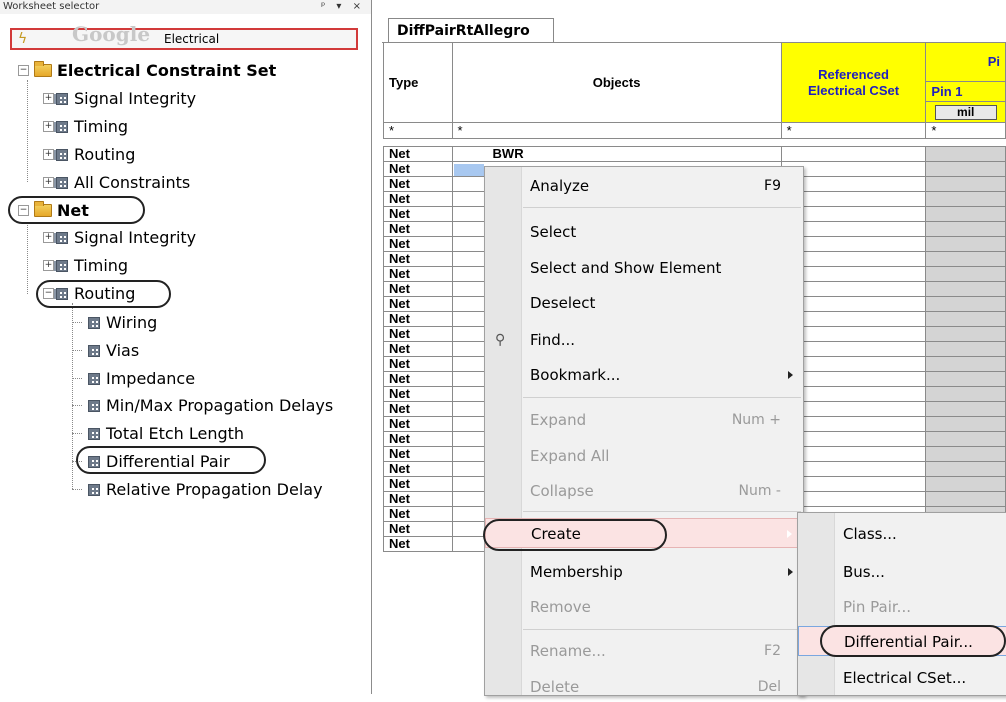  Describe the element at coordinates (644, 572) in the screenshot. I see `menu-item-membership: Membership` at that location.